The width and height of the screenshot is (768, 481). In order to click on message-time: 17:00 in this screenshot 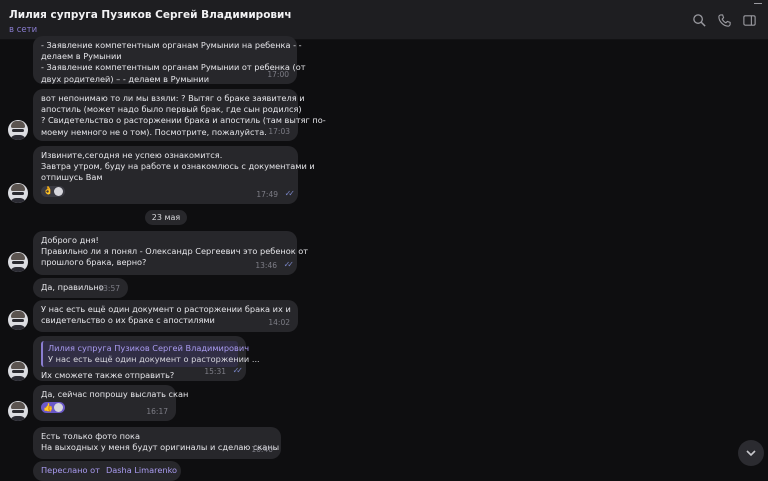, I will do `click(278, 74)`.